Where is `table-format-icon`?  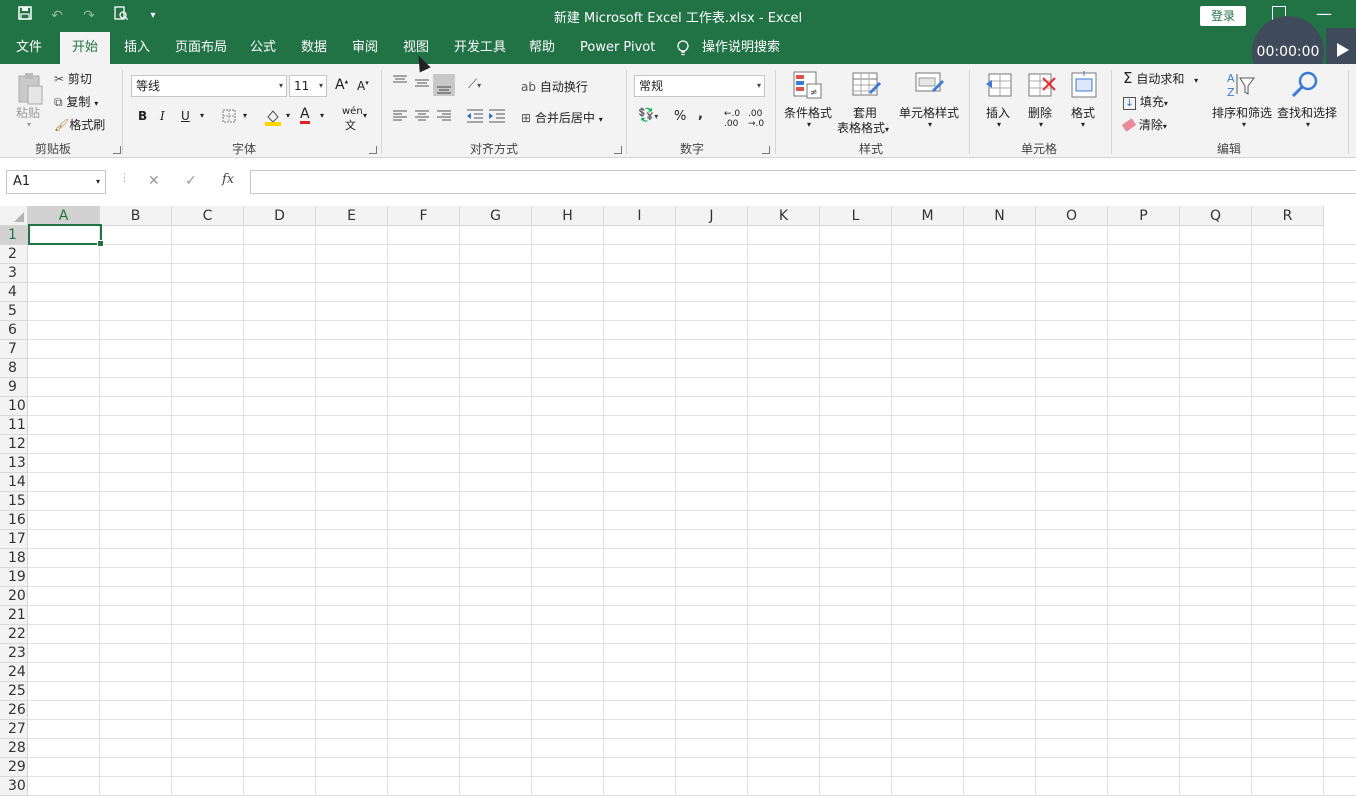
table-format-icon is located at coordinates (866, 85).